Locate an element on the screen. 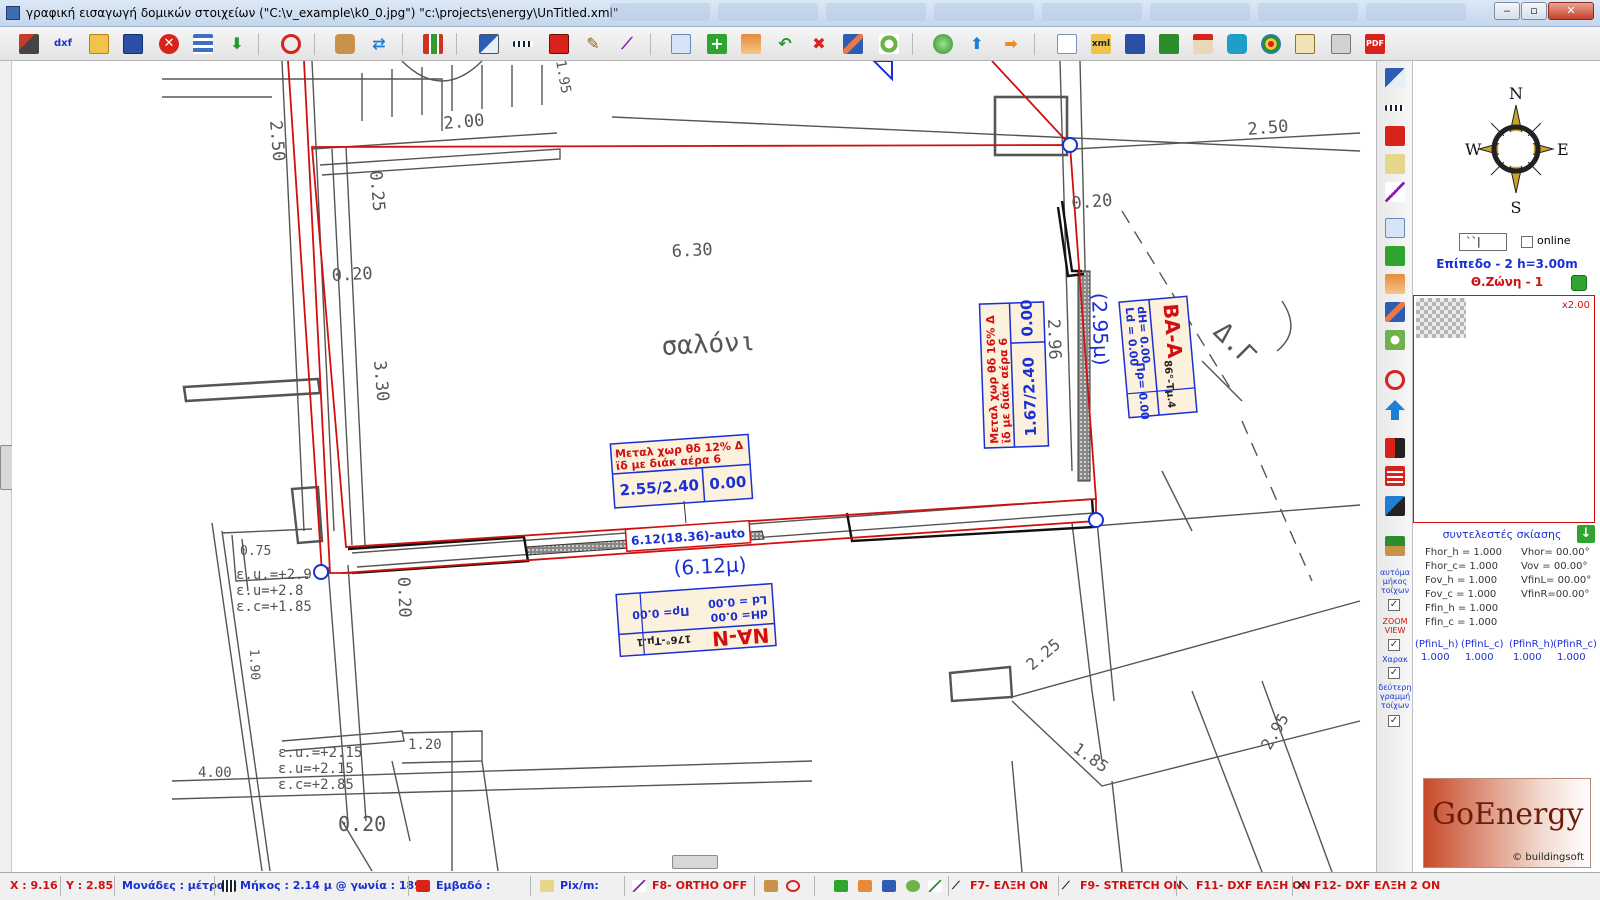 This screenshot has height=900, width=1600. status-f9: F9- STRETCH ON is located at coordinates (1131, 885).